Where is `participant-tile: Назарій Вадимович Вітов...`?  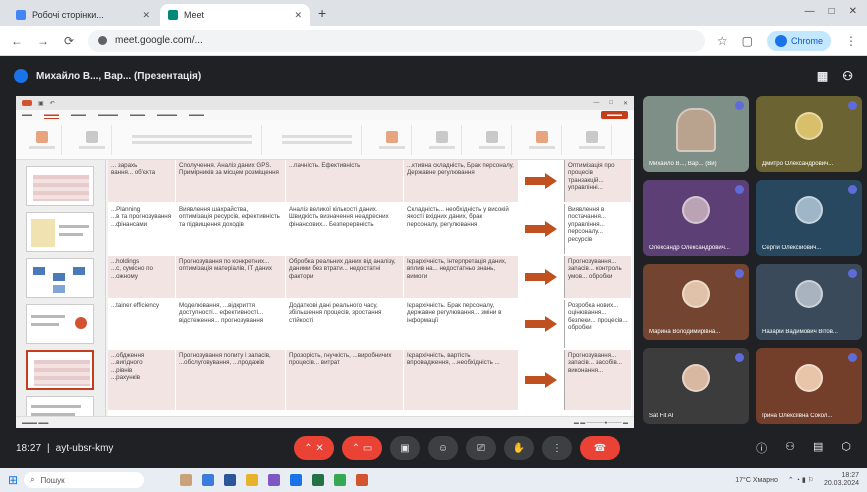 participant-tile: Назарій Вадимович Вітов... is located at coordinates (809, 302).